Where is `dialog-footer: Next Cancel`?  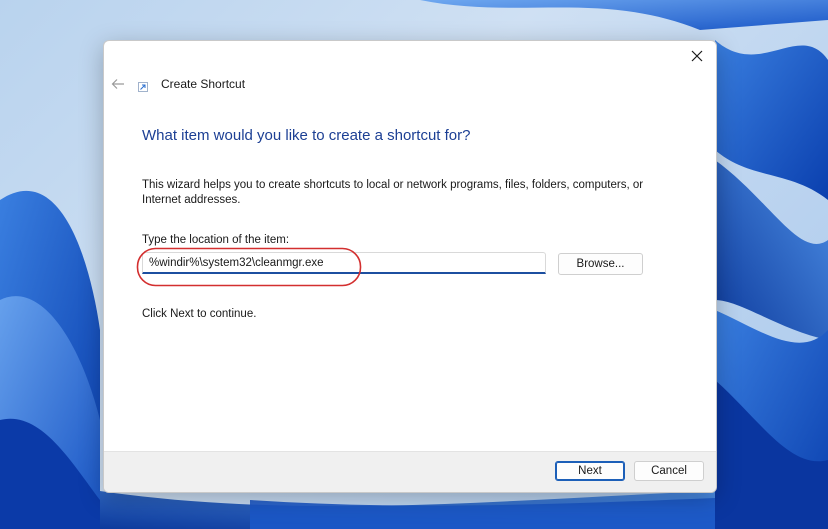
dialog-footer: Next Cancel is located at coordinates (410, 471).